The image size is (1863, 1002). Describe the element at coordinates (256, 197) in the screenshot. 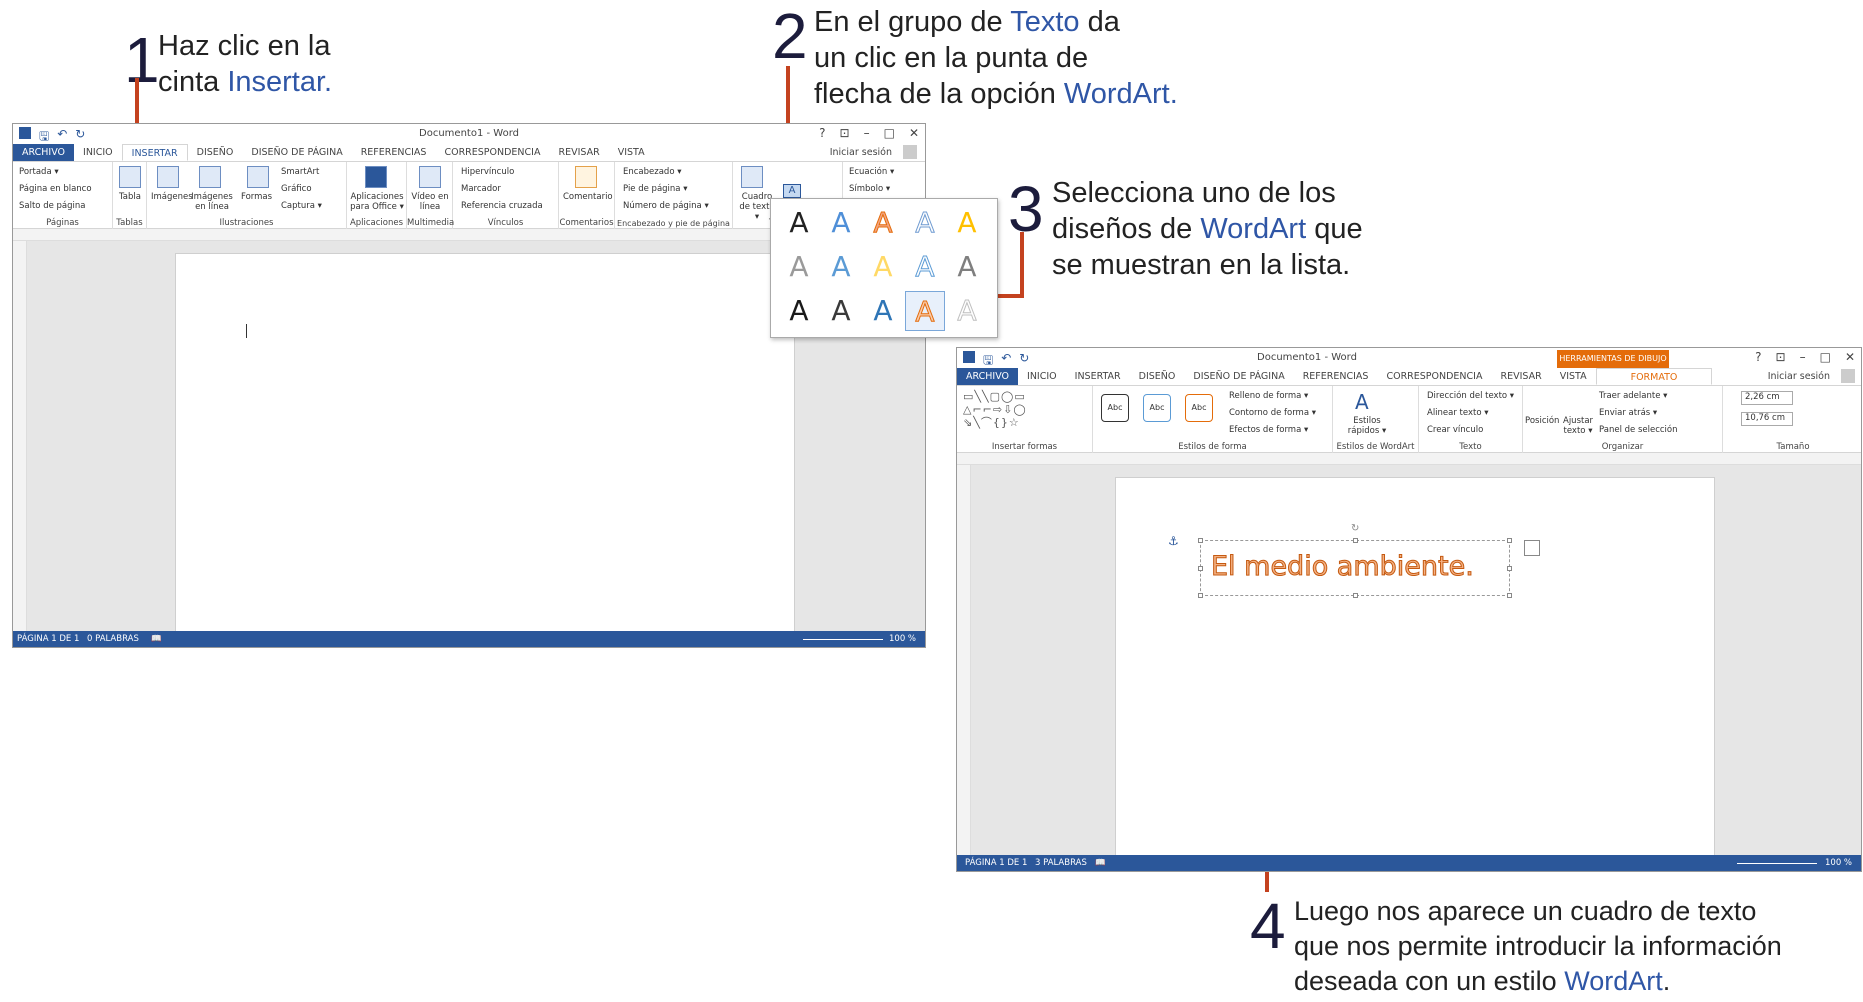

I see `formas-button: Formas` at that location.